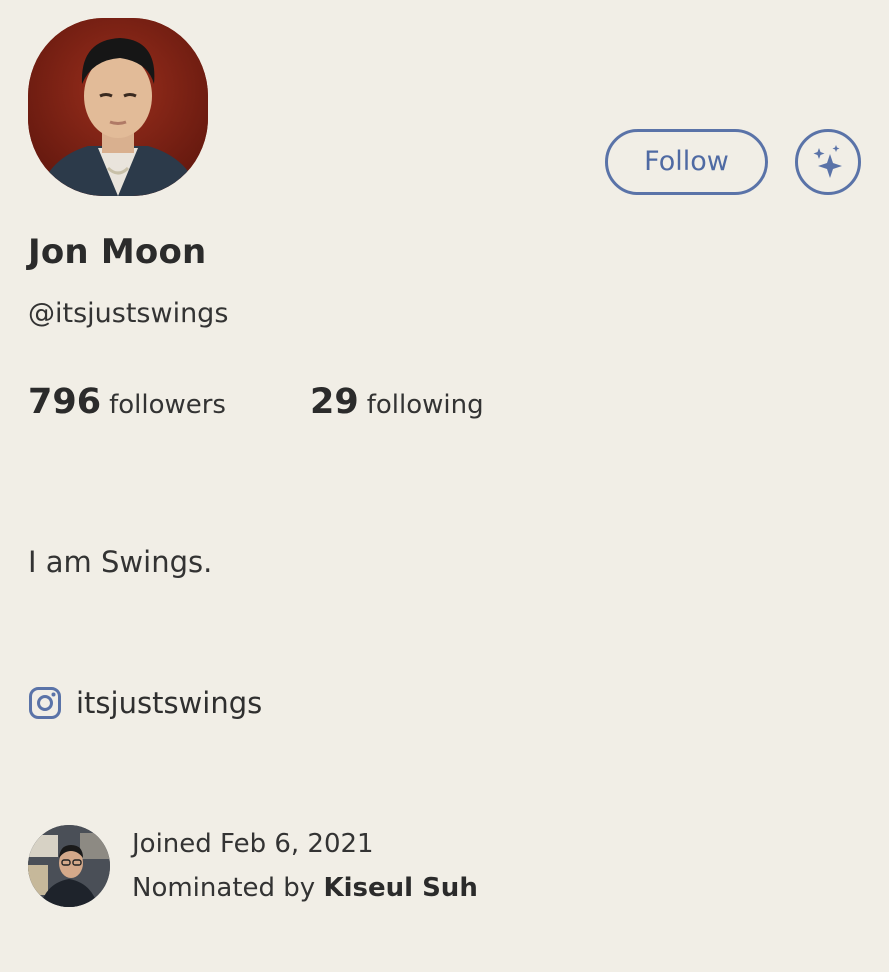  I want to click on joined-date: Joined Feb 6, 2021, so click(253, 844).